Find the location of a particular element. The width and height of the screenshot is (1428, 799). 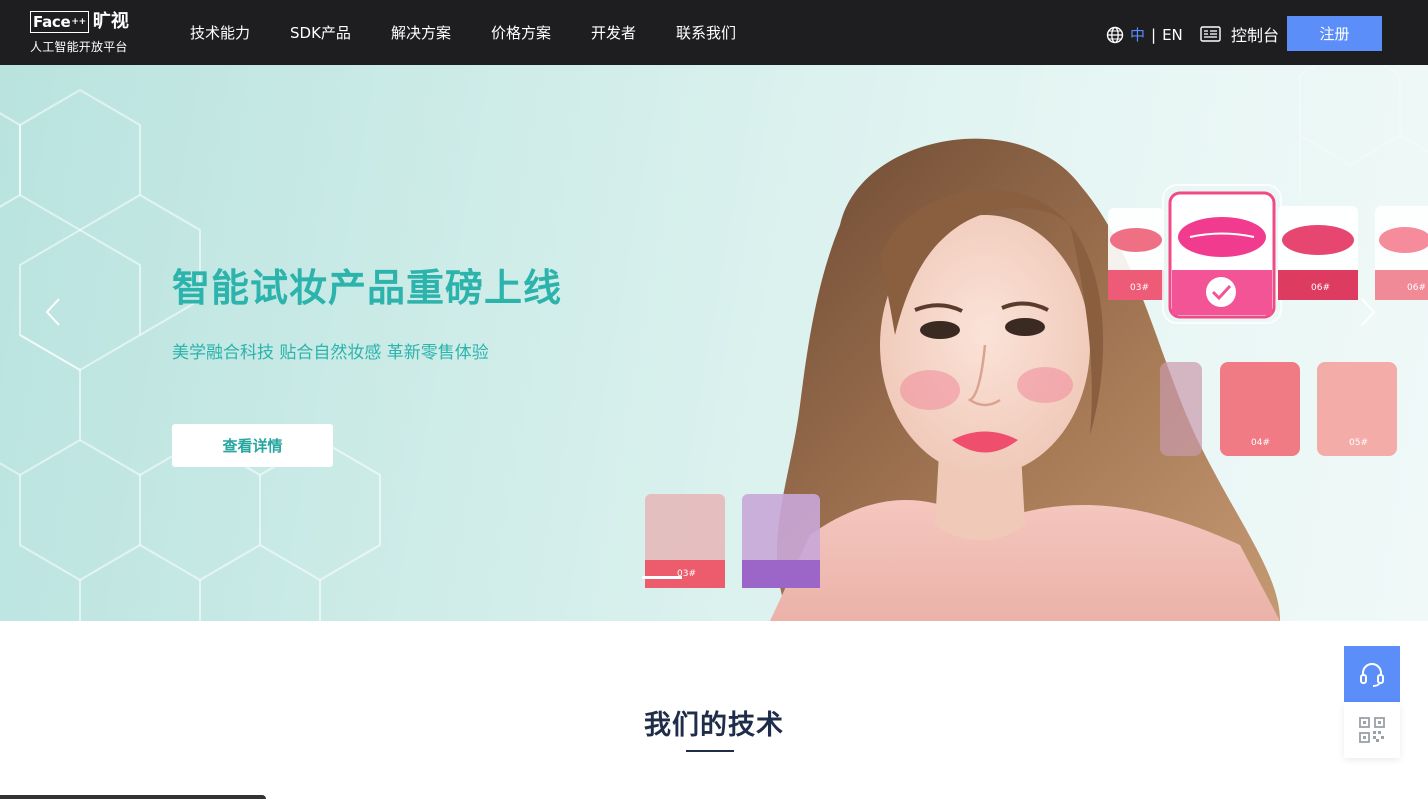

lip-swatch-left: 03# is located at coordinates (1136, 254).